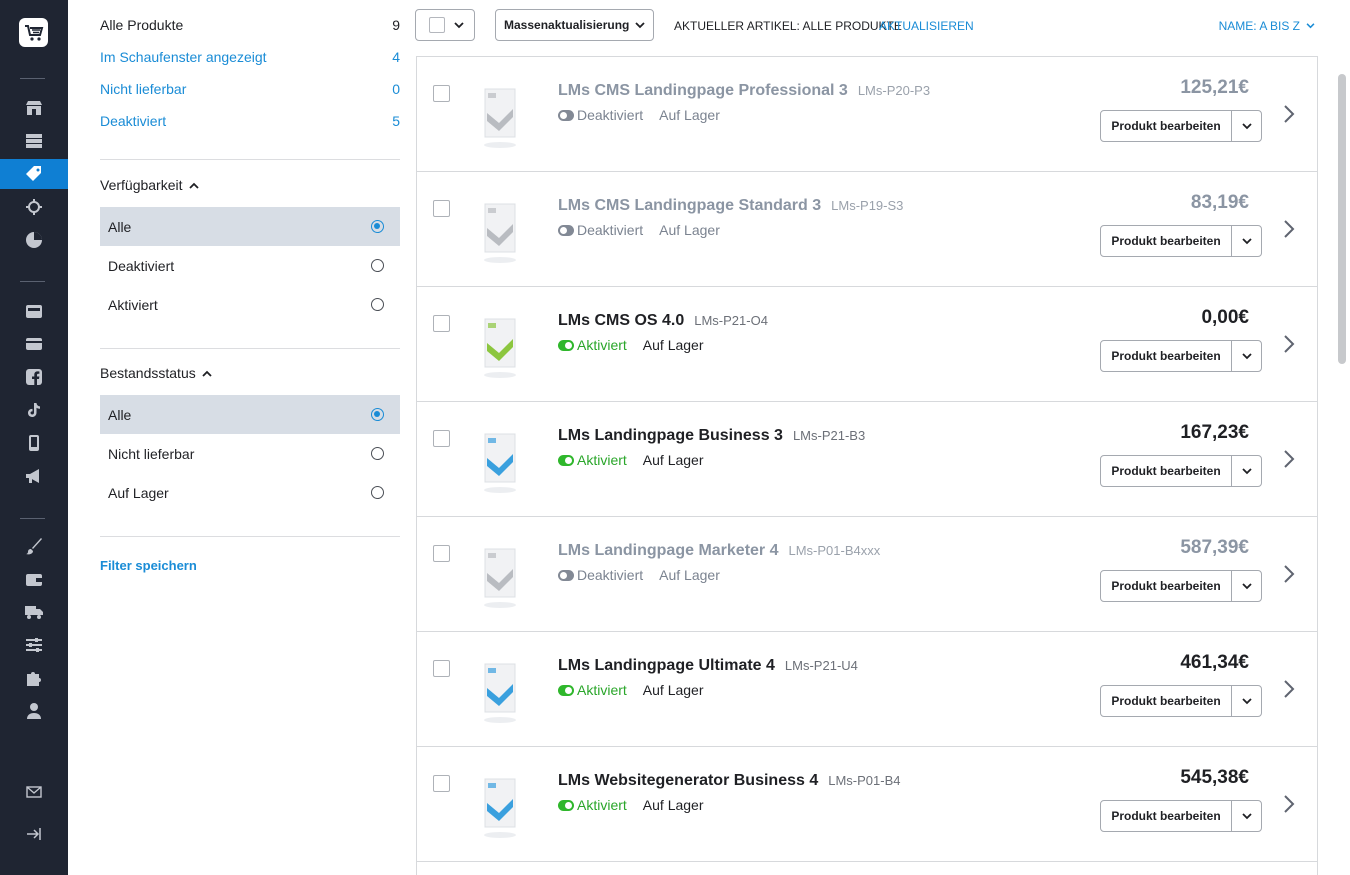 The image size is (1350, 875). I want to click on stock-option-not-available: Nicht lieferbar, so click(250, 453).